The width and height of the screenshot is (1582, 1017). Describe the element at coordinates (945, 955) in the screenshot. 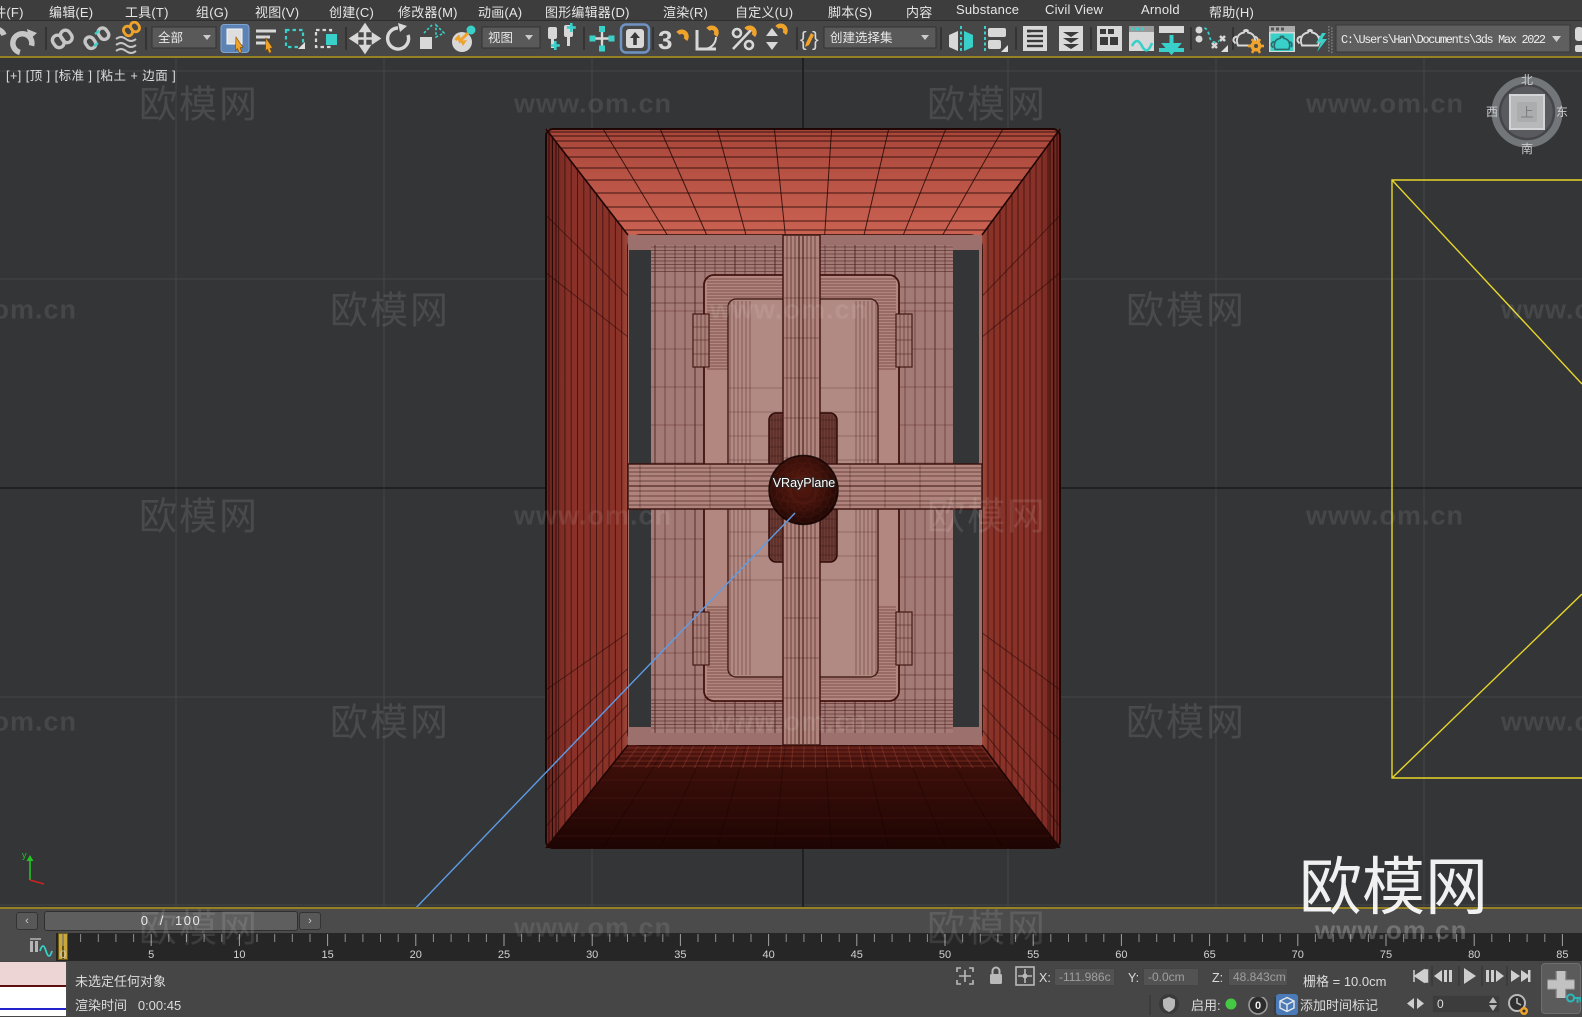

I see `svg-text: 50` at that location.